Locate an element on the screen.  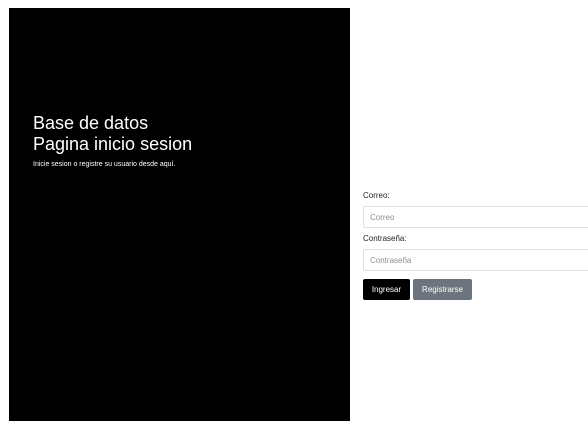
hero-title-line2: Pagina inicio sesion is located at coordinates (113, 144).